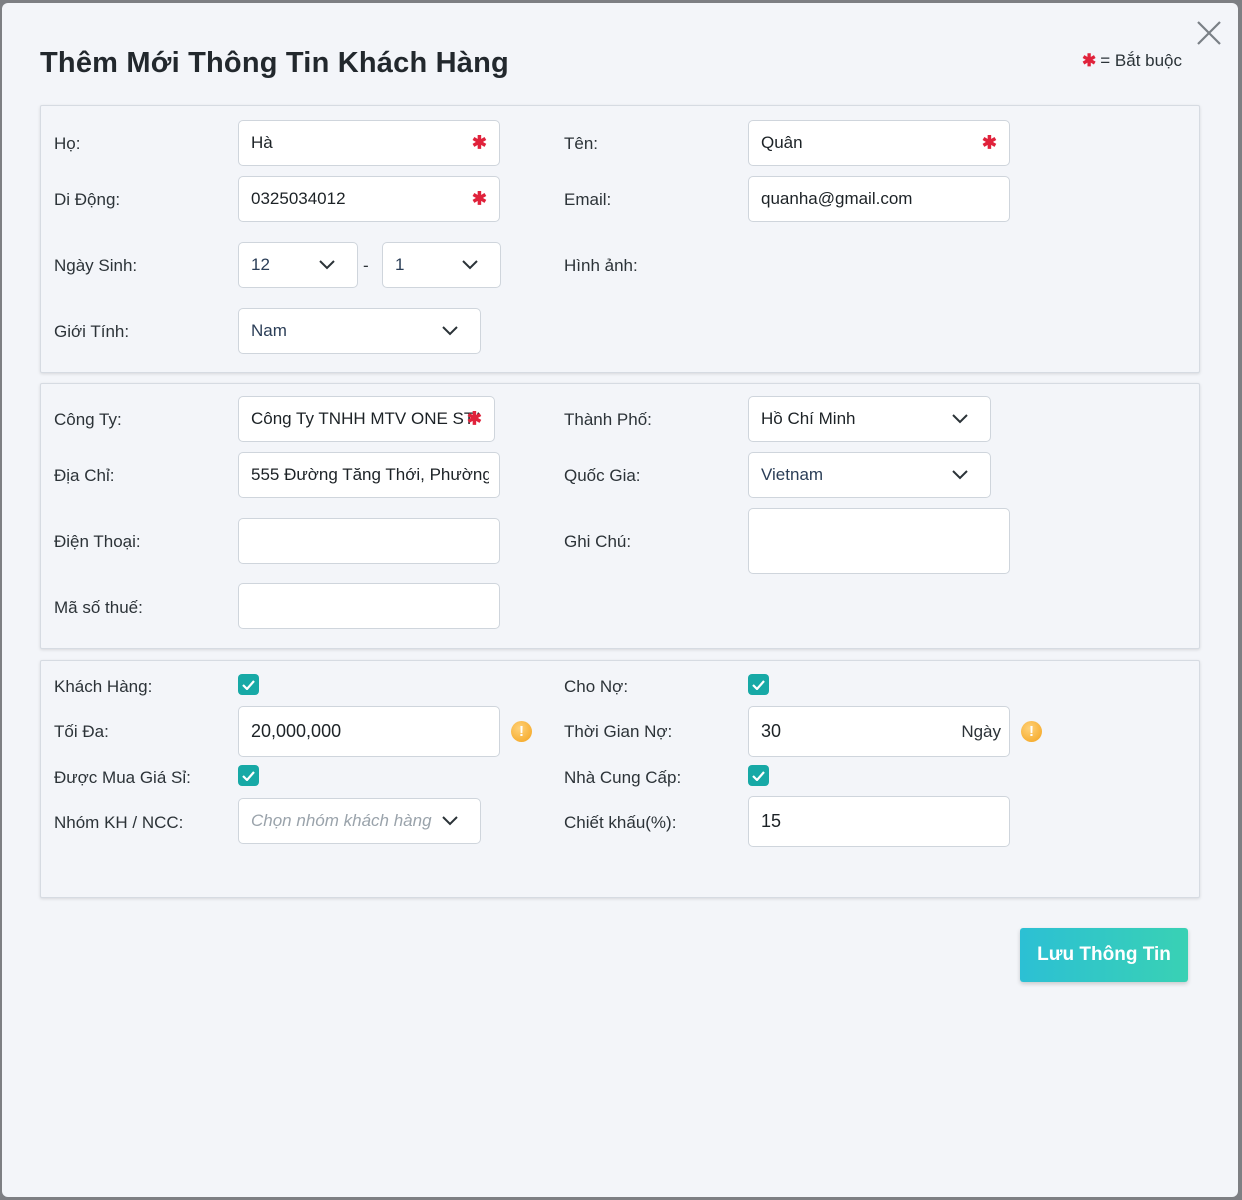  What do you see at coordinates (598, 541) in the screenshot?
I see `ghichu-label: Ghi Chú:` at bounding box center [598, 541].